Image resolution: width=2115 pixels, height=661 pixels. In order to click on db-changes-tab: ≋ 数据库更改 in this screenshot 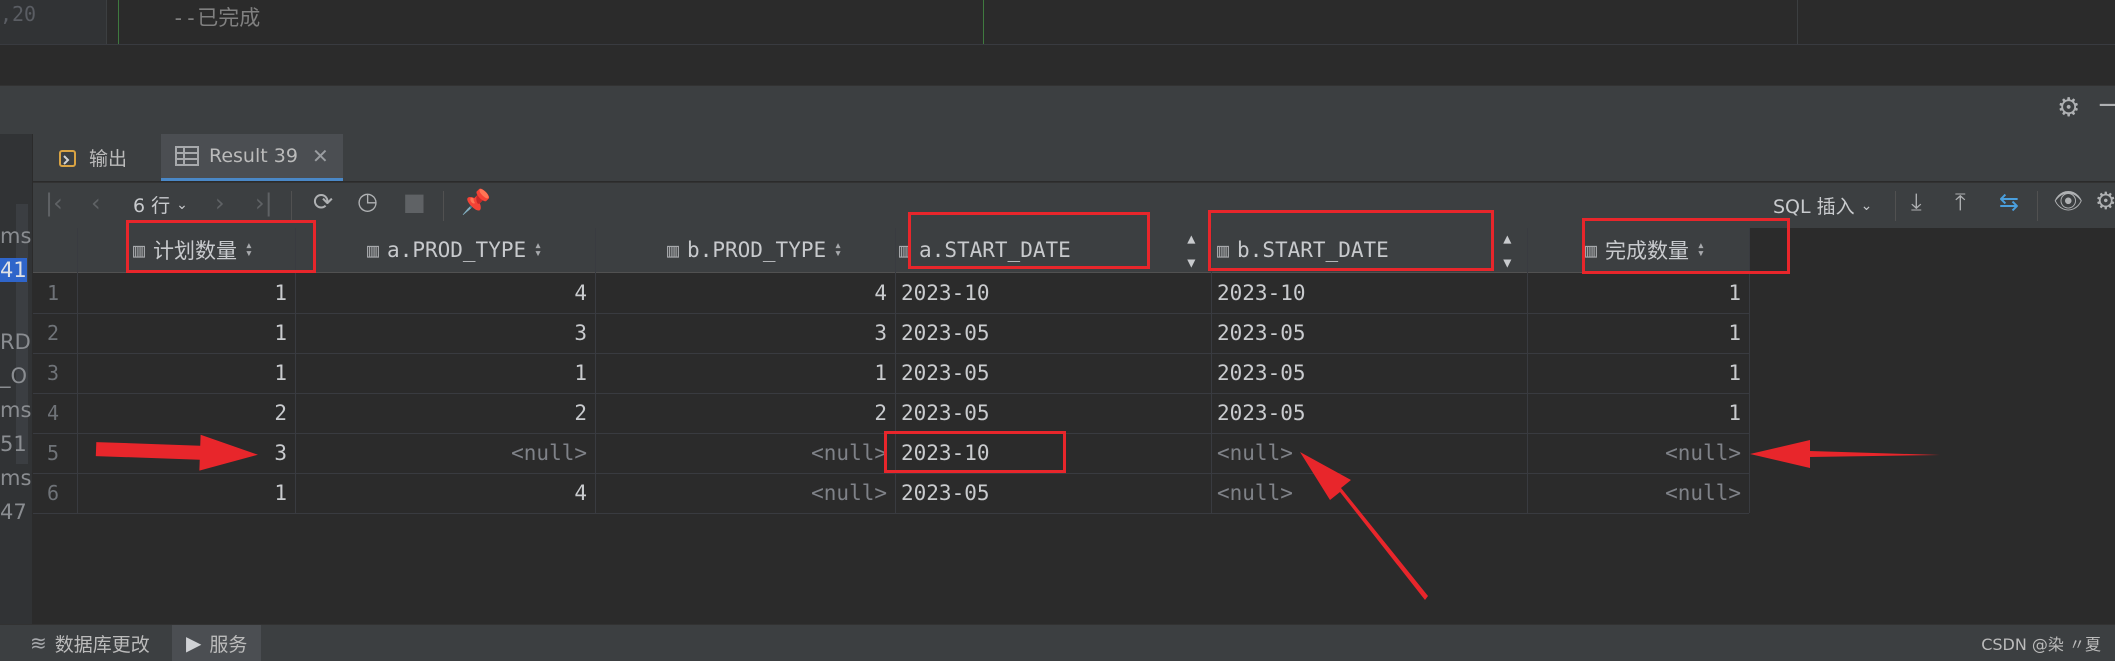, I will do `click(90, 643)`.